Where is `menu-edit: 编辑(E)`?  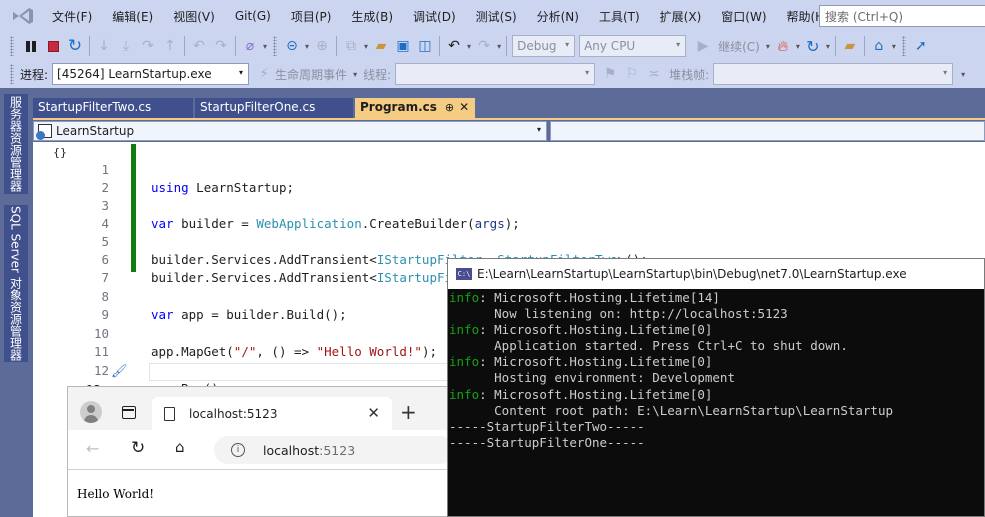 menu-edit: 编辑(E) is located at coordinates (132, 16).